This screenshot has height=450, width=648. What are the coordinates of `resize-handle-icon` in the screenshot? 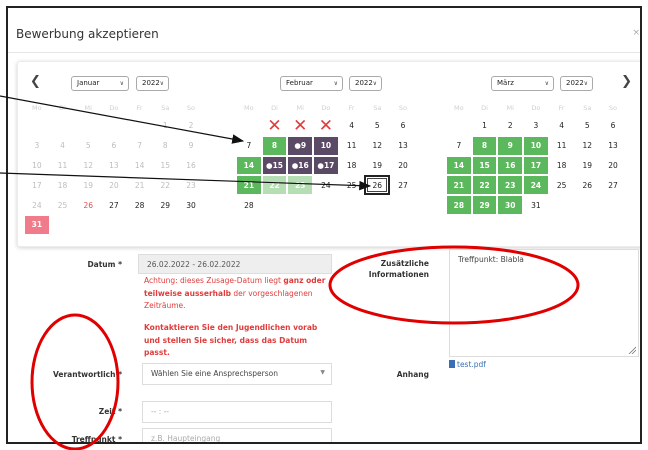 It's located at (632, 350).